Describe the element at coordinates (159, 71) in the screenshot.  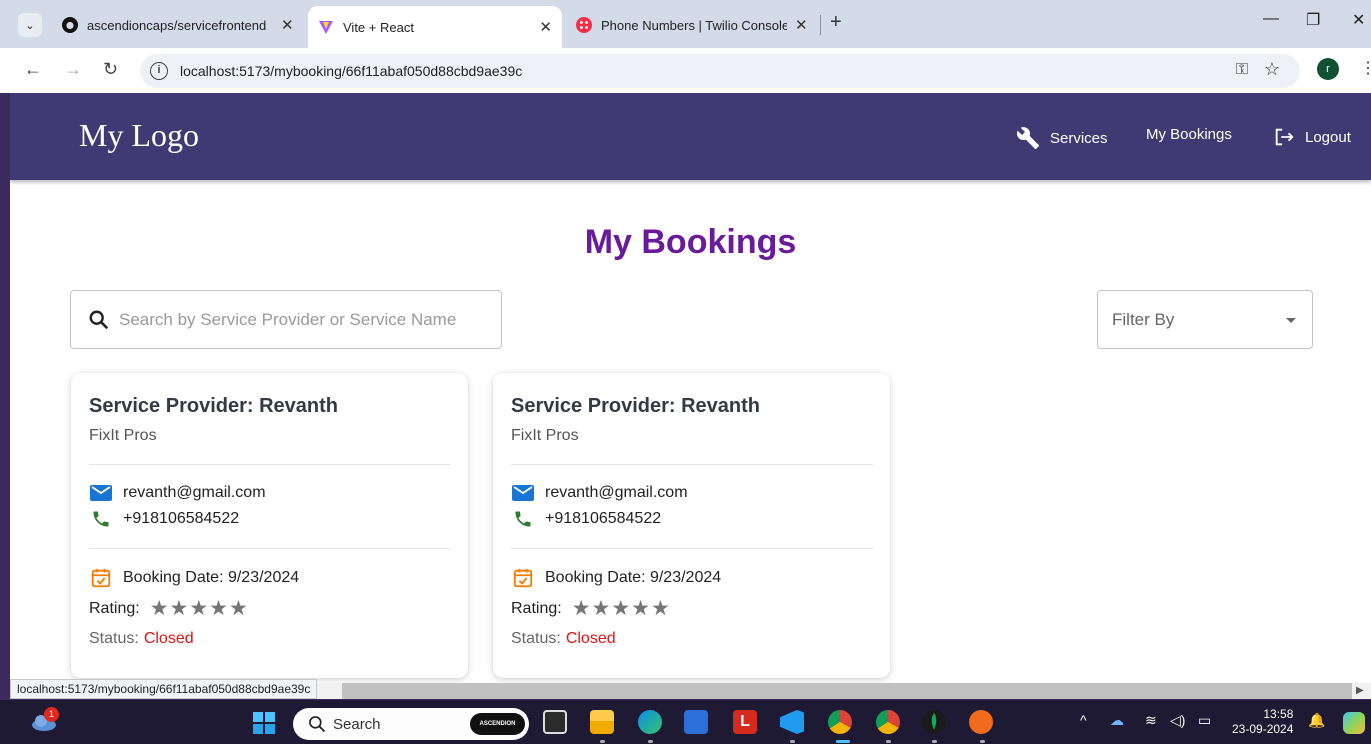
I see `site-info-icon: i` at that location.